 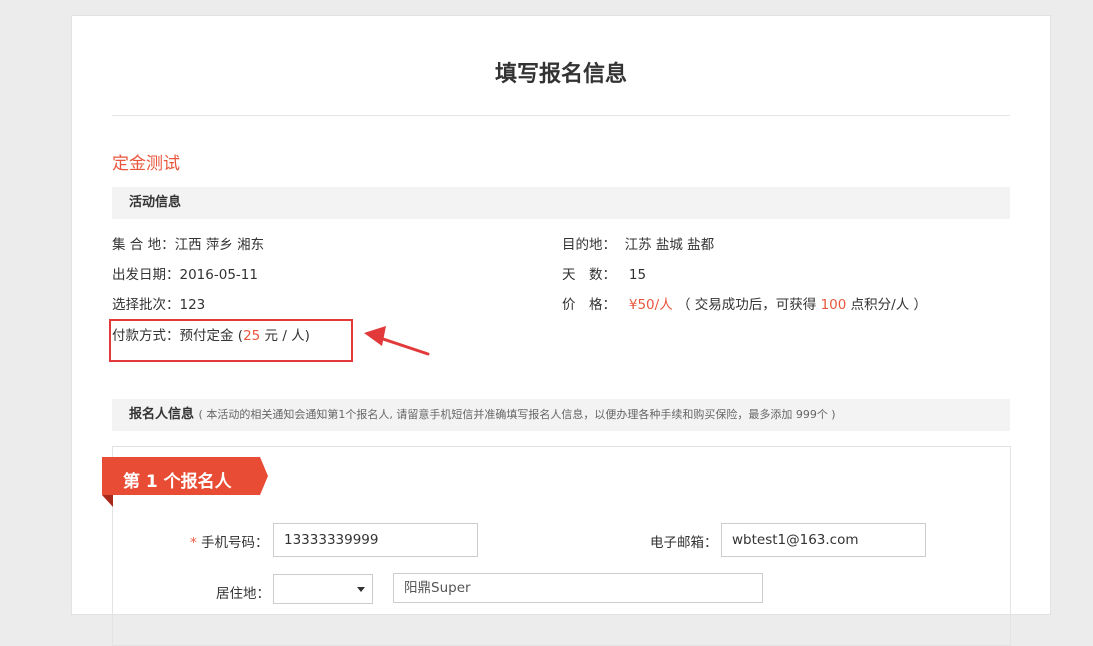 What do you see at coordinates (218, 275) in the screenshot?
I see `date-value: 2016-05-11` at bounding box center [218, 275].